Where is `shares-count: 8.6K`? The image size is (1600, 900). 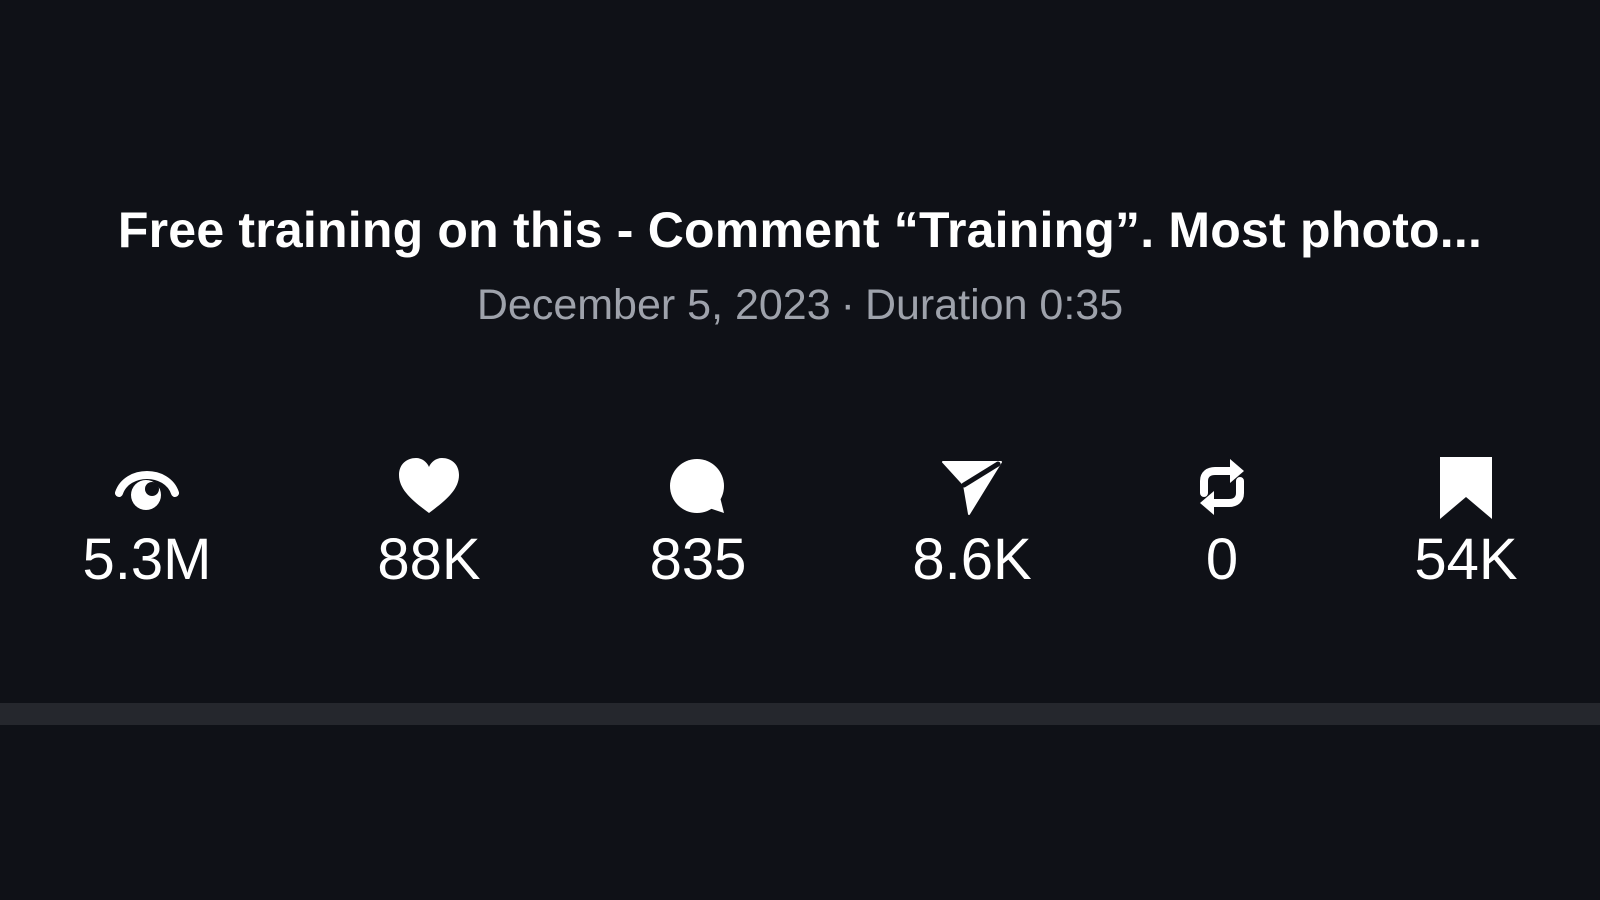 shares-count: 8.6K is located at coordinates (972, 559).